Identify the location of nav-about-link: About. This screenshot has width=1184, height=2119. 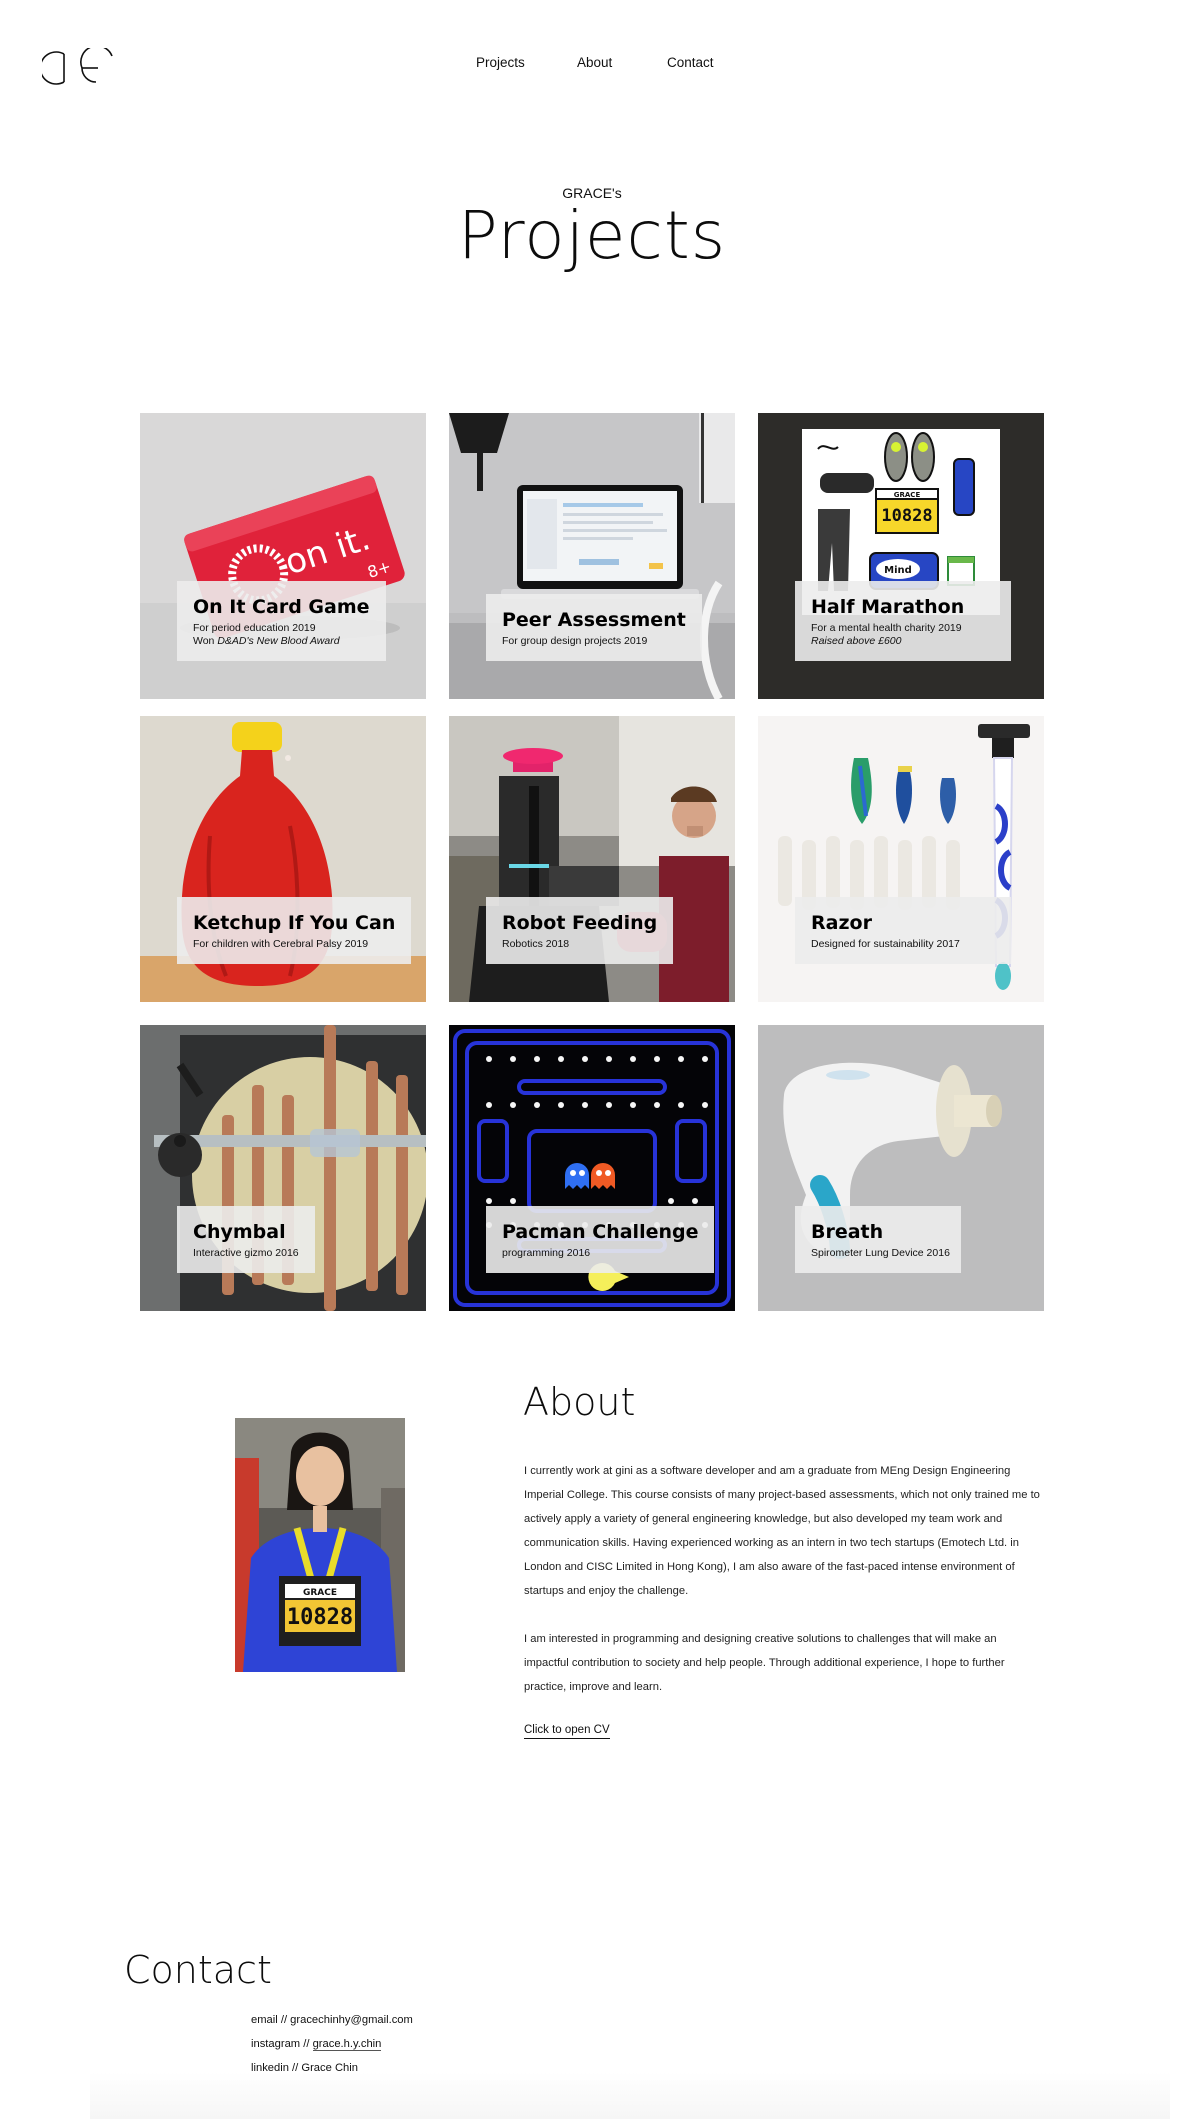
(594, 62).